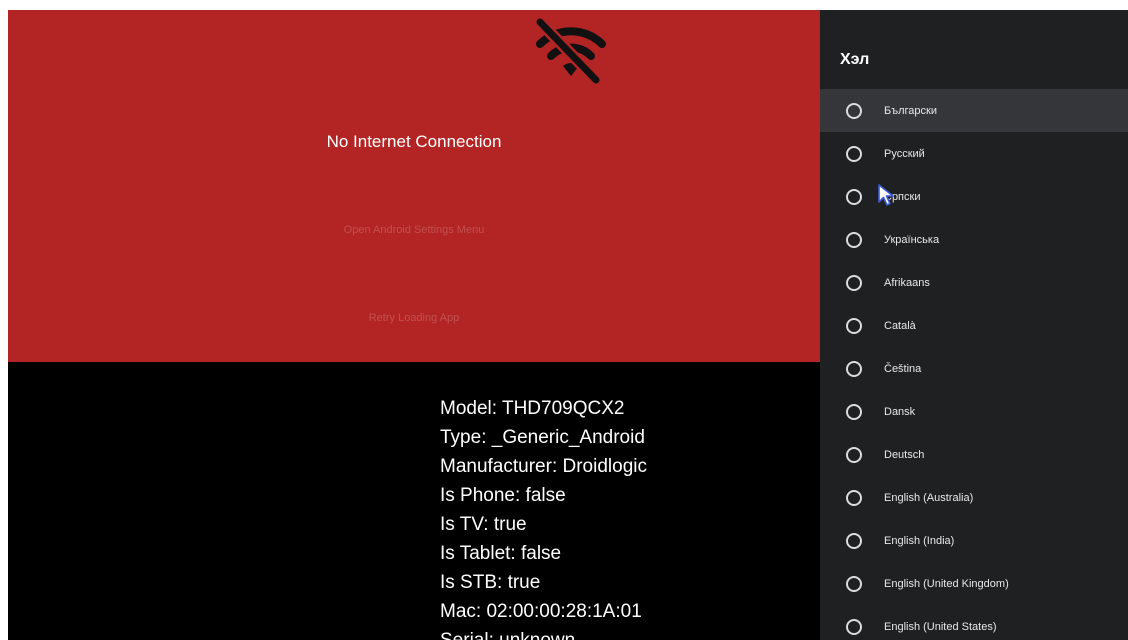  Describe the element at coordinates (904, 153) in the screenshot. I see `language-option-label: Русский` at that location.